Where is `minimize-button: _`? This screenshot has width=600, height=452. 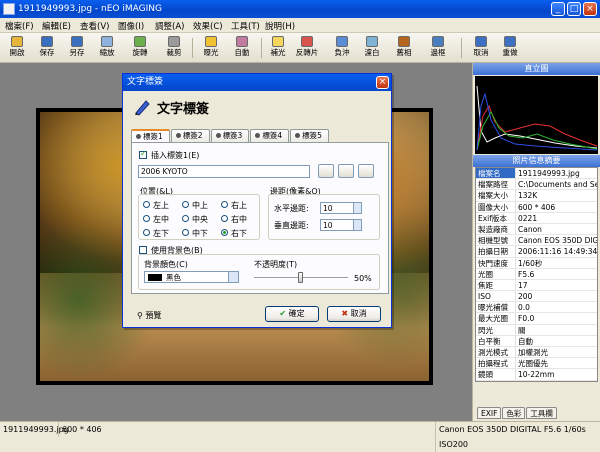 minimize-button: _ is located at coordinates (558, 9).